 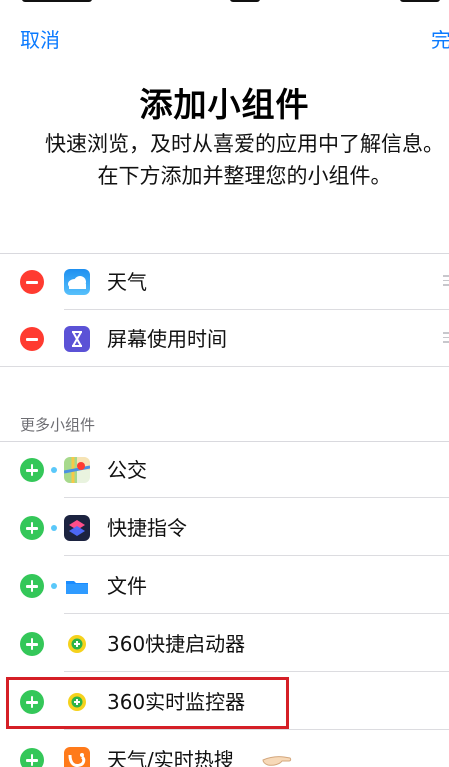 I want to click on widget-row-weather-trending: 天气/实时热搜, so click(x=224, y=749).